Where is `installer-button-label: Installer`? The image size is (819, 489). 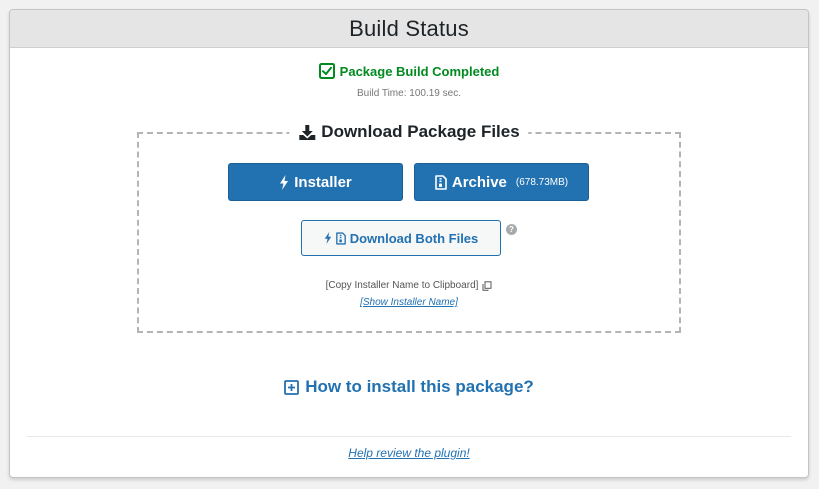 installer-button-label: Installer is located at coordinates (323, 182).